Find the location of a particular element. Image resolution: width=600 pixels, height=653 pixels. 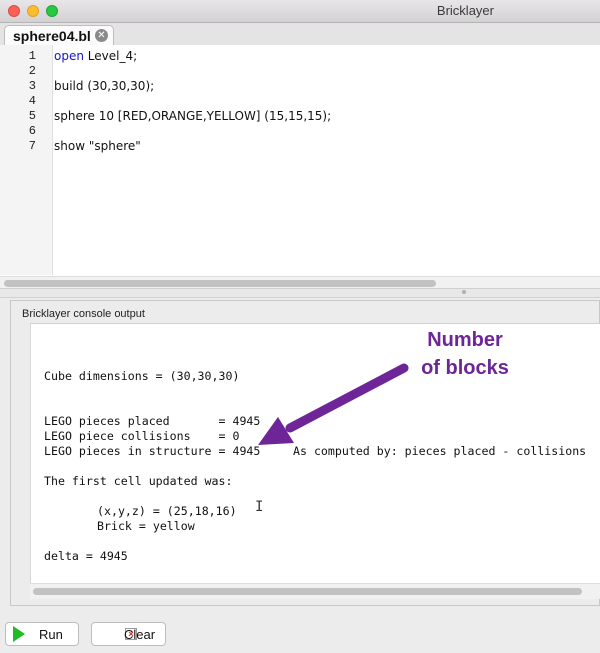

split-pane-divider is located at coordinates (300, 293).